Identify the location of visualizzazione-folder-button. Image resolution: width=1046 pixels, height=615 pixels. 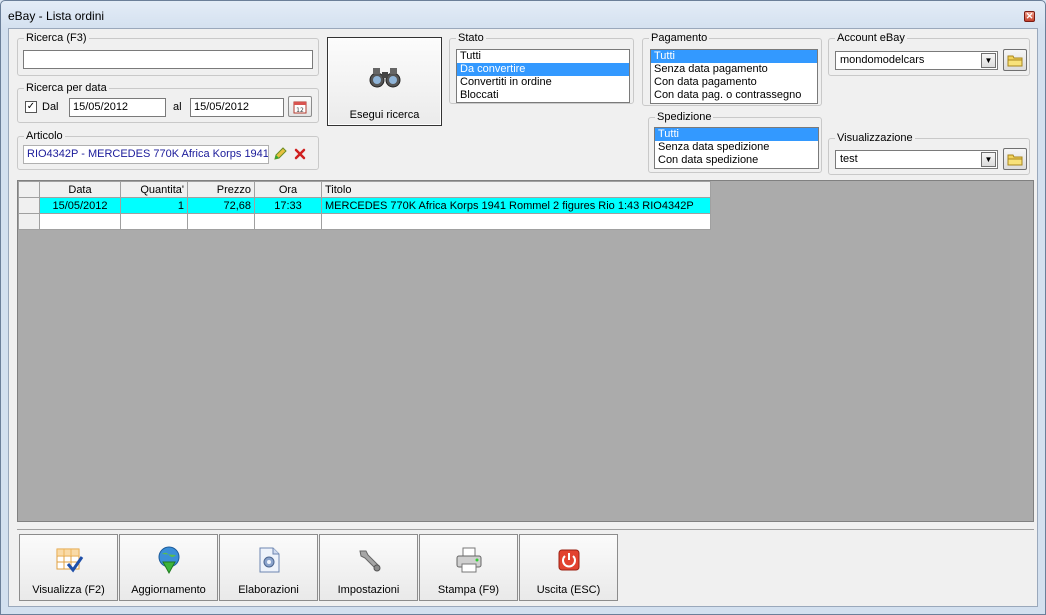
(1015, 159).